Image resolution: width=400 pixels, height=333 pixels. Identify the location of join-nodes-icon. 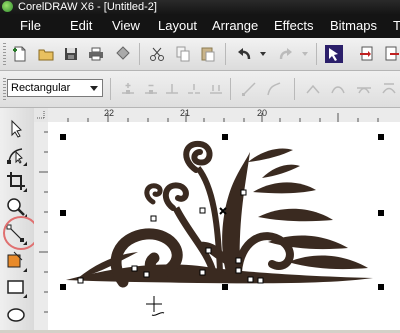
(172, 89).